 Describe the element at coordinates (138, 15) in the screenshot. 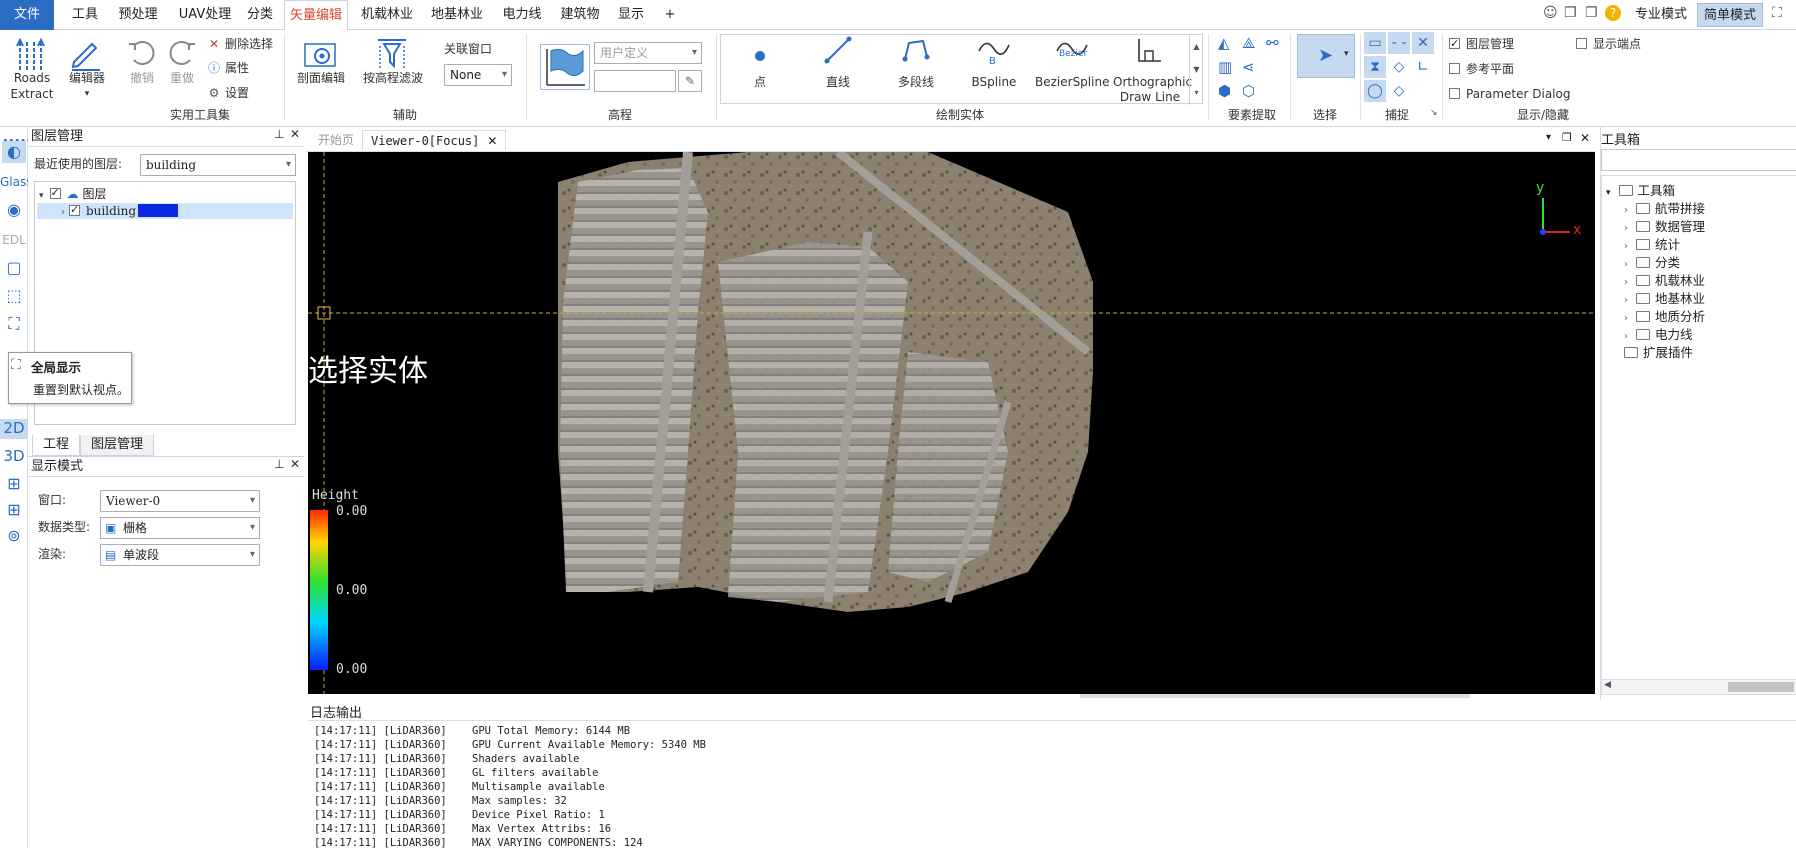

I see `menu-preprocess: 预处理` at that location.